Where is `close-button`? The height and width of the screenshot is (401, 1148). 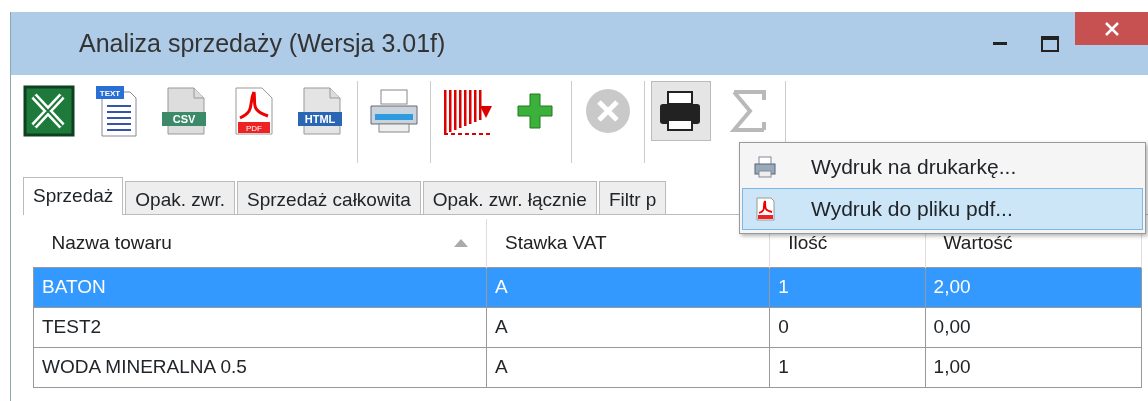
close-button is located at coordinates (1111, 28).